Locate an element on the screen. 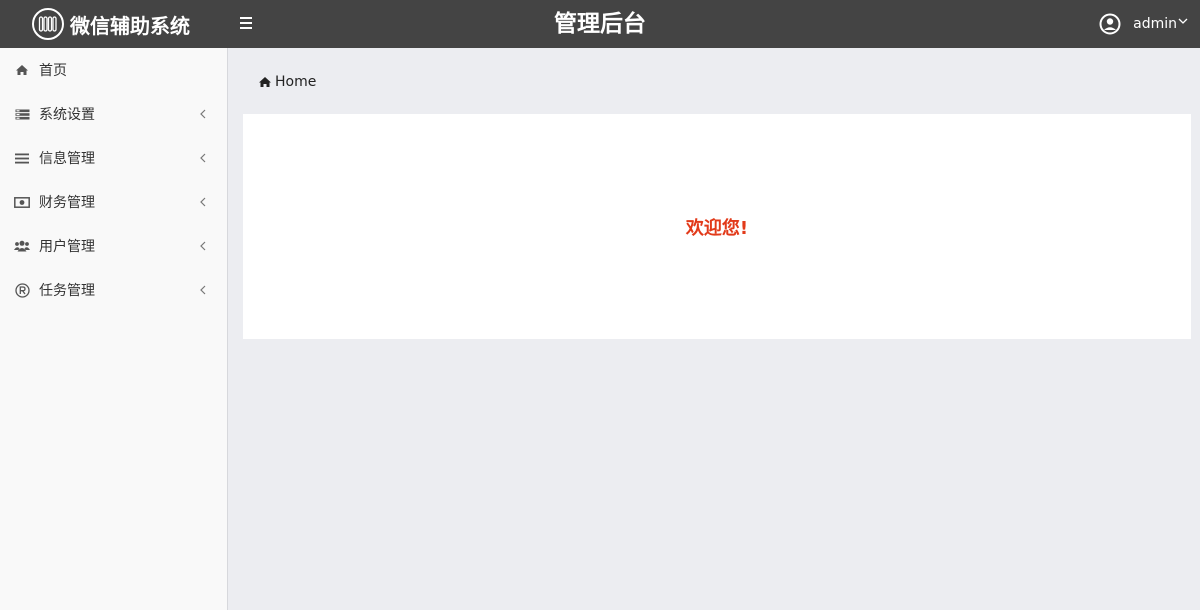  sidebar-item-home: 首页 is located at coordinates (113, 70).